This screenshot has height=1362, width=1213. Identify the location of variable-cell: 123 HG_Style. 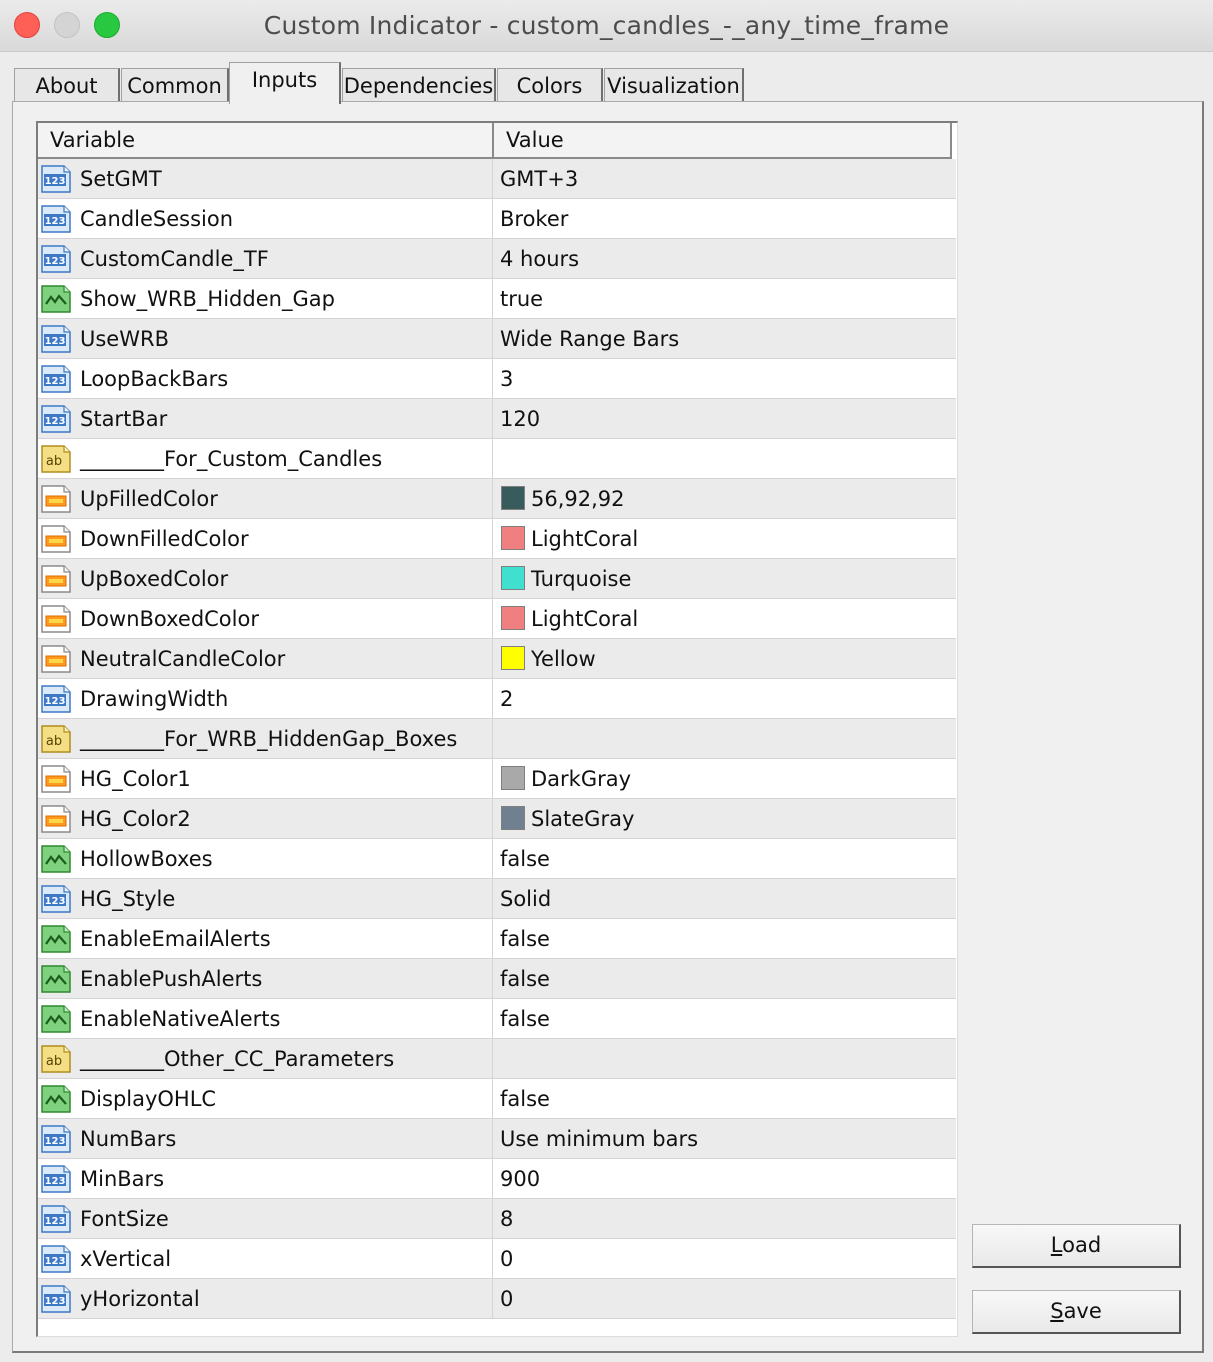
(265, 898).